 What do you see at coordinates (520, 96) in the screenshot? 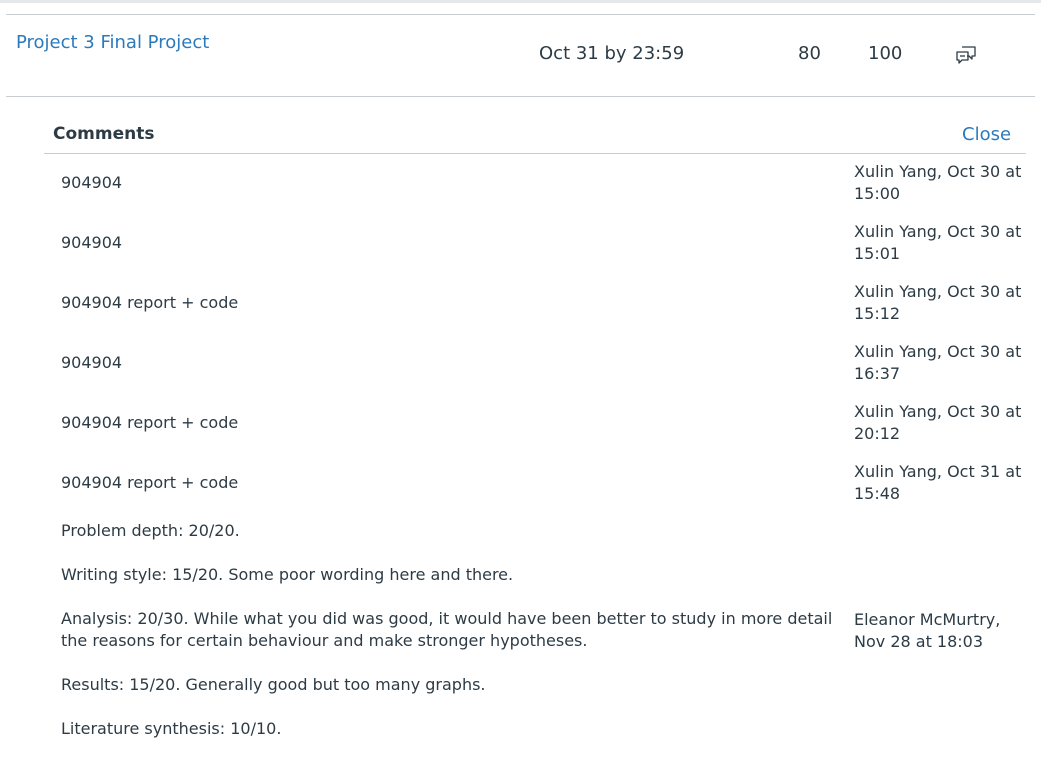
I see `row-divider-bottom` at bounding box center [520, 96].